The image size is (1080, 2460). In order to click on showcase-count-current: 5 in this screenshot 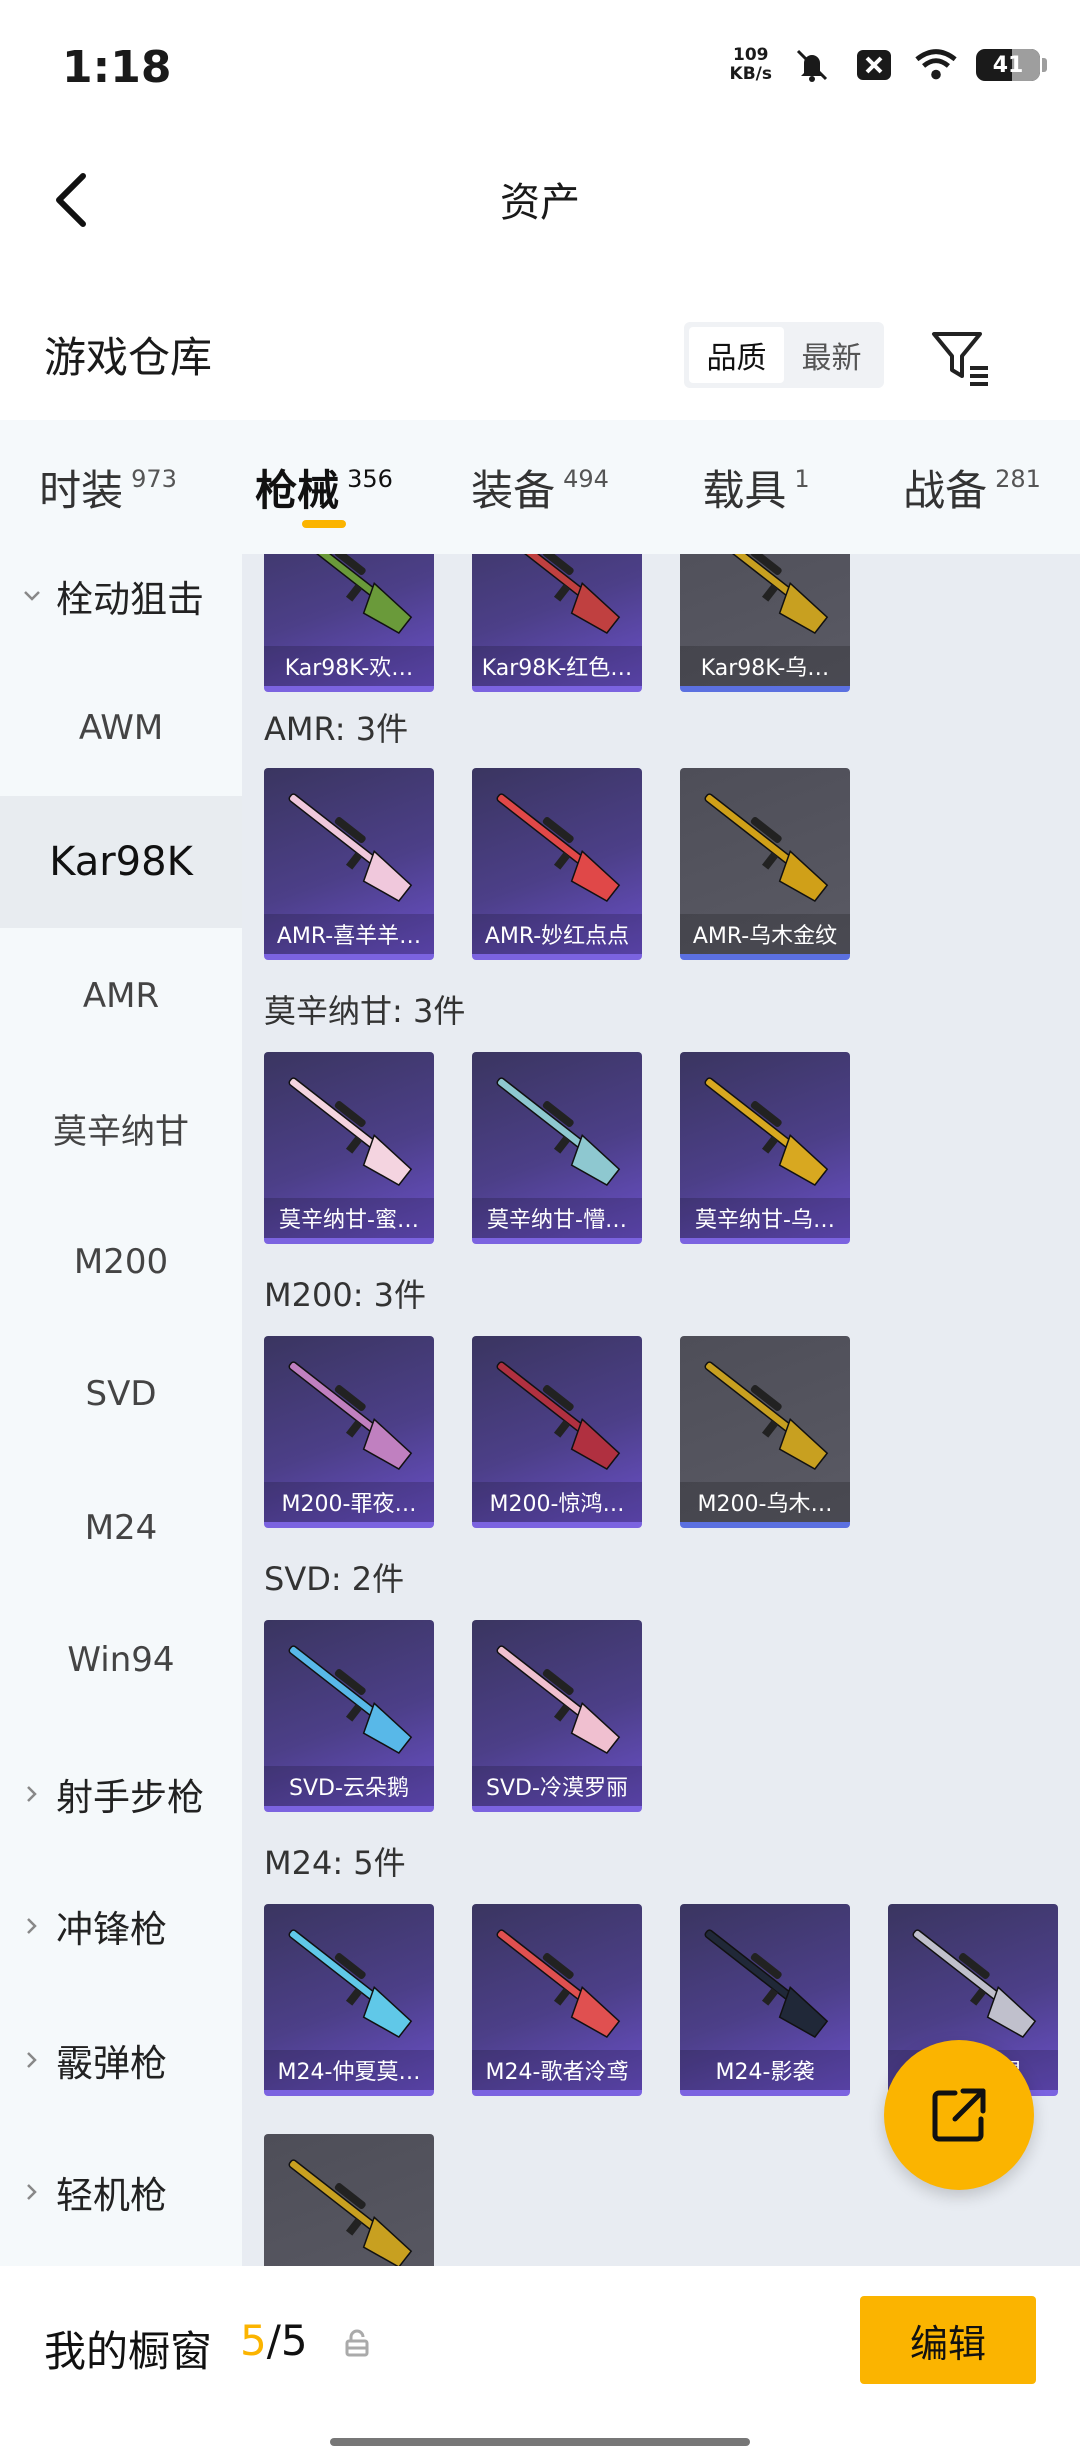, I will do `click(253, 2340)`.